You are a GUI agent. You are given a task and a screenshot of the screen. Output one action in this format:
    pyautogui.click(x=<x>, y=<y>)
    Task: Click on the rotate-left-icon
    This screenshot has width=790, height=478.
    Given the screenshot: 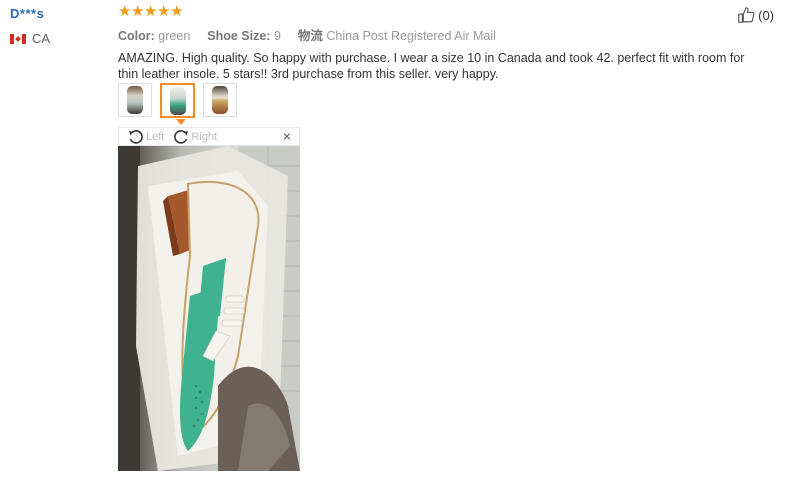 What is the action you would take?
    pyautogui.click(x=136, y=137)
    